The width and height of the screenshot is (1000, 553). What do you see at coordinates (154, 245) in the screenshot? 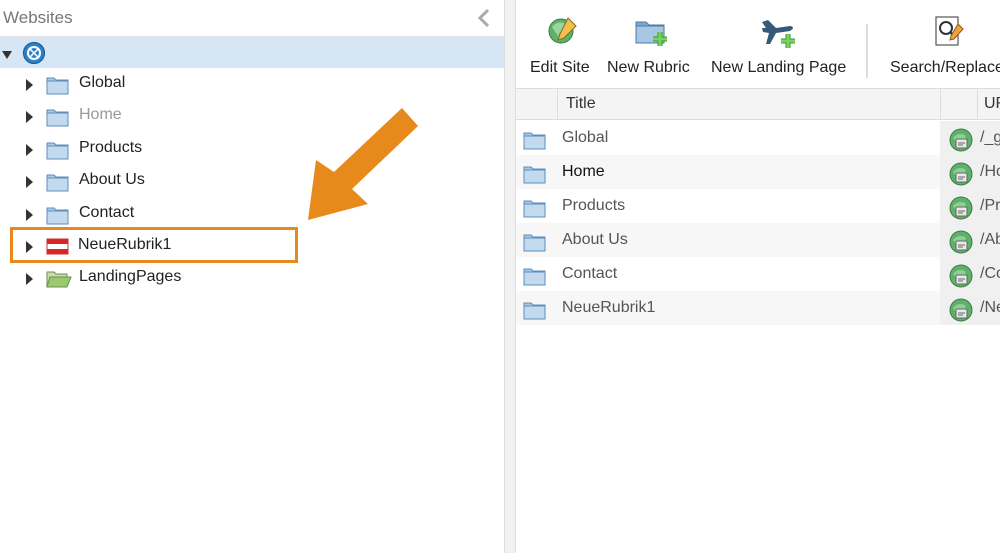
I see `highlight-frame` at bounding box center [154, 245].